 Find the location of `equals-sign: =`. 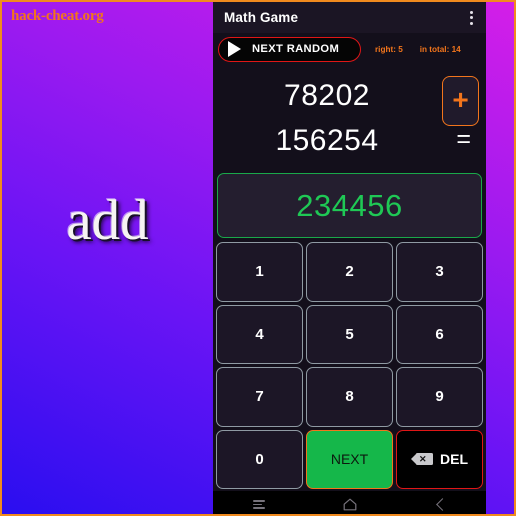

equals-sign: = is located at coordinates (463, 139).